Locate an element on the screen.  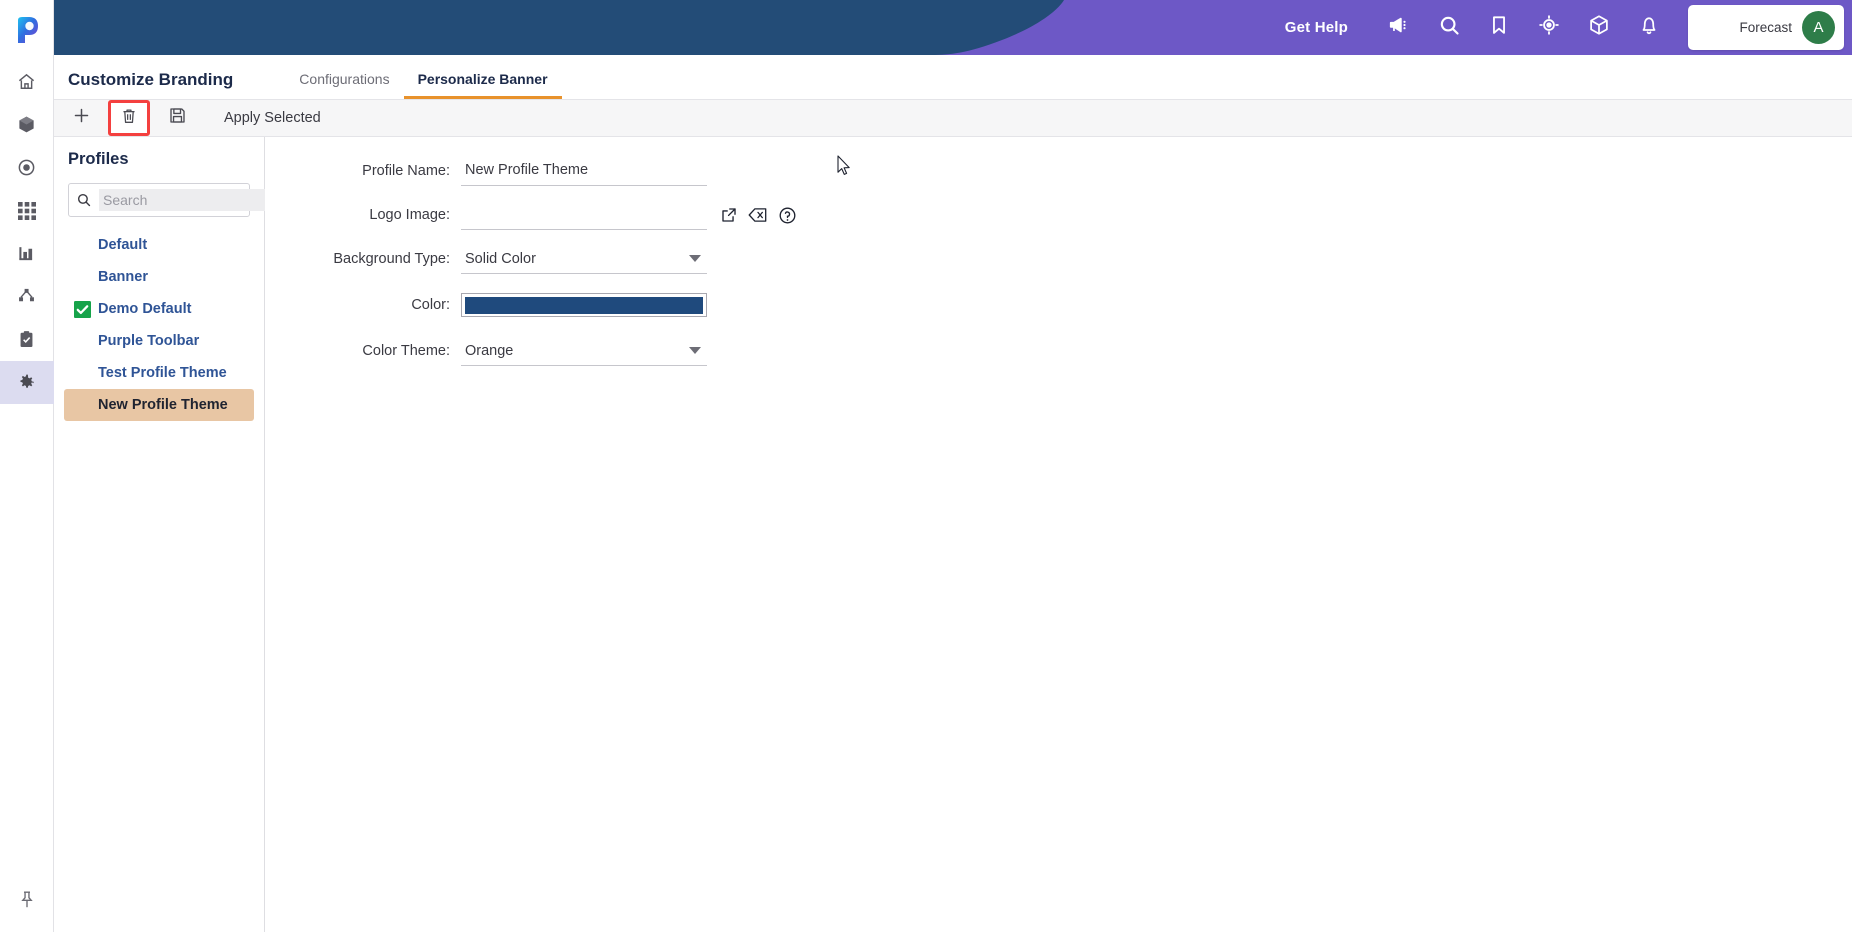
profiles-search is located at coordinates (178, 200).